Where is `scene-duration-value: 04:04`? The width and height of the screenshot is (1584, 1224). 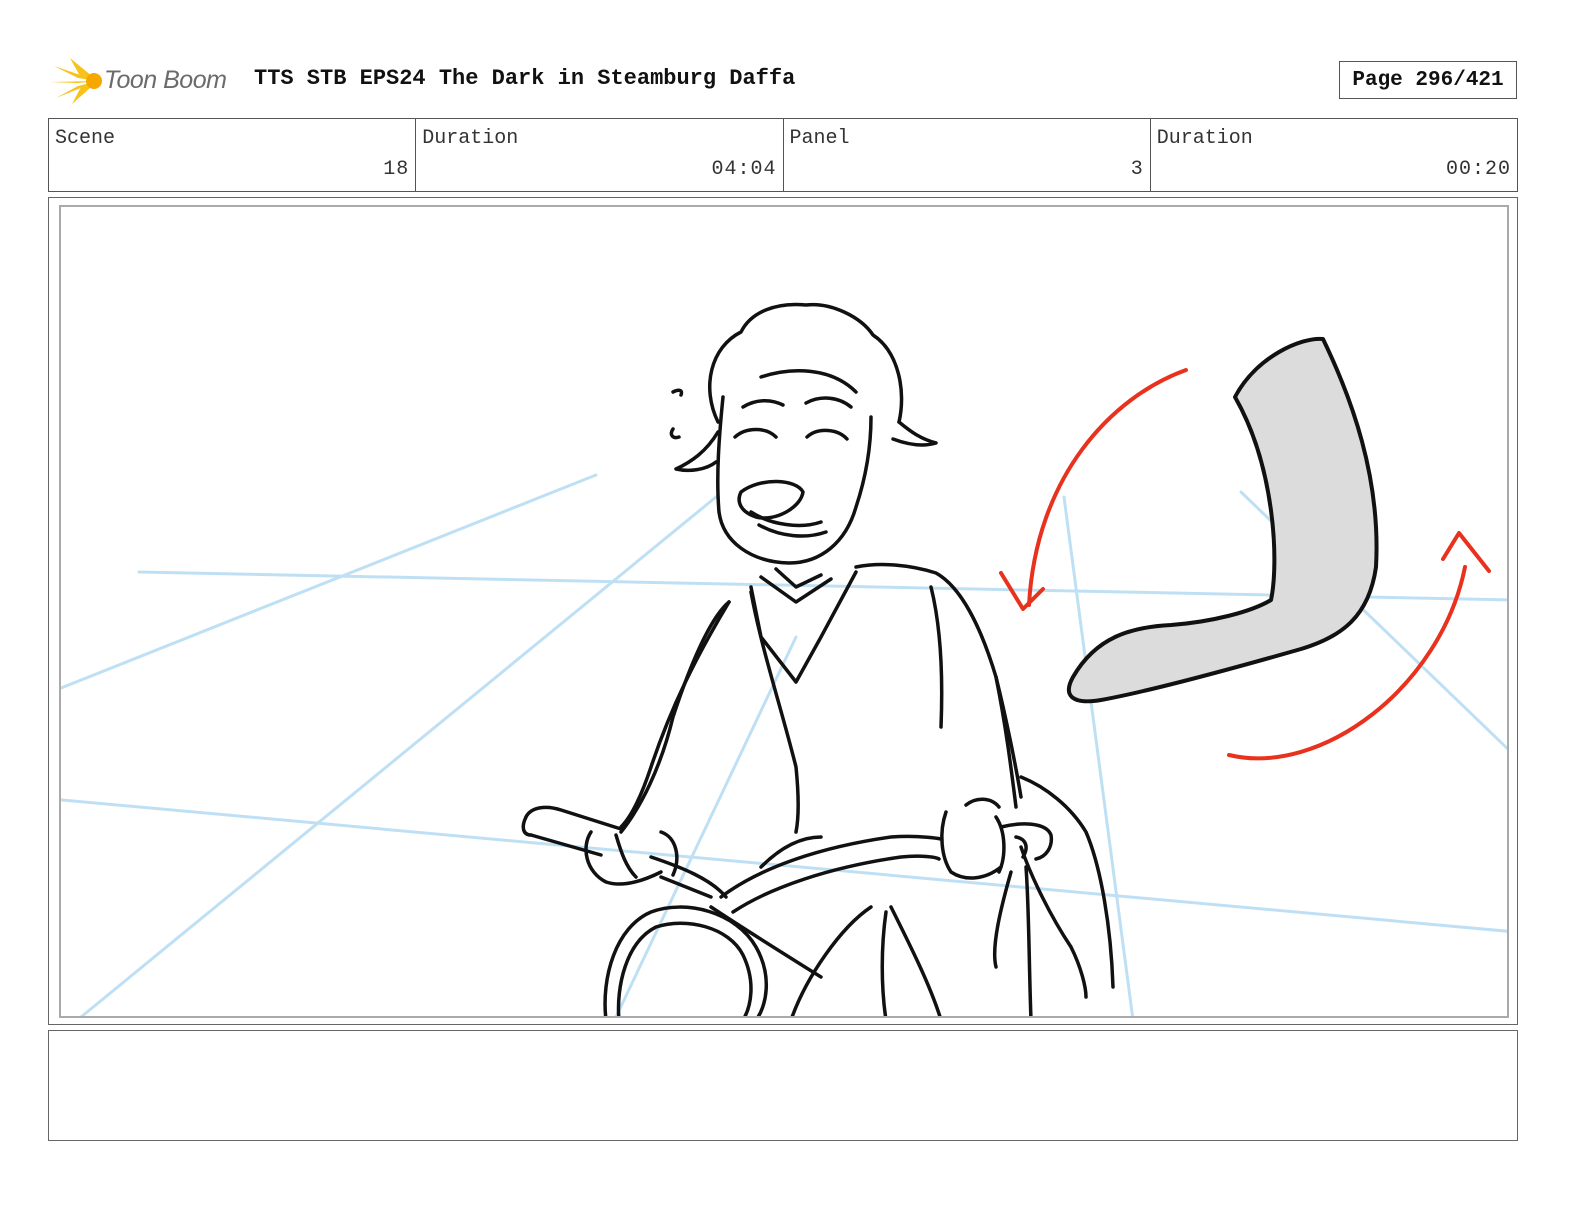 scene-duration-value: 04:04 is located at coordinates (744, 169).